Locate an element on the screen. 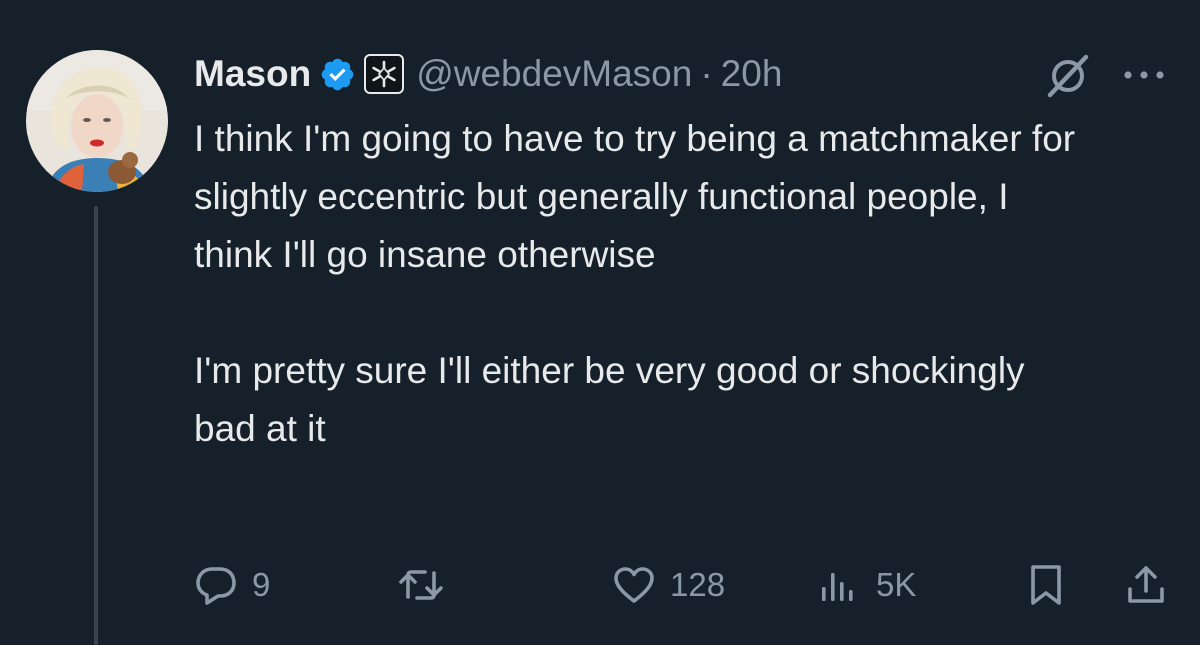  like-button: 128 is located at coordinates (668, 585).